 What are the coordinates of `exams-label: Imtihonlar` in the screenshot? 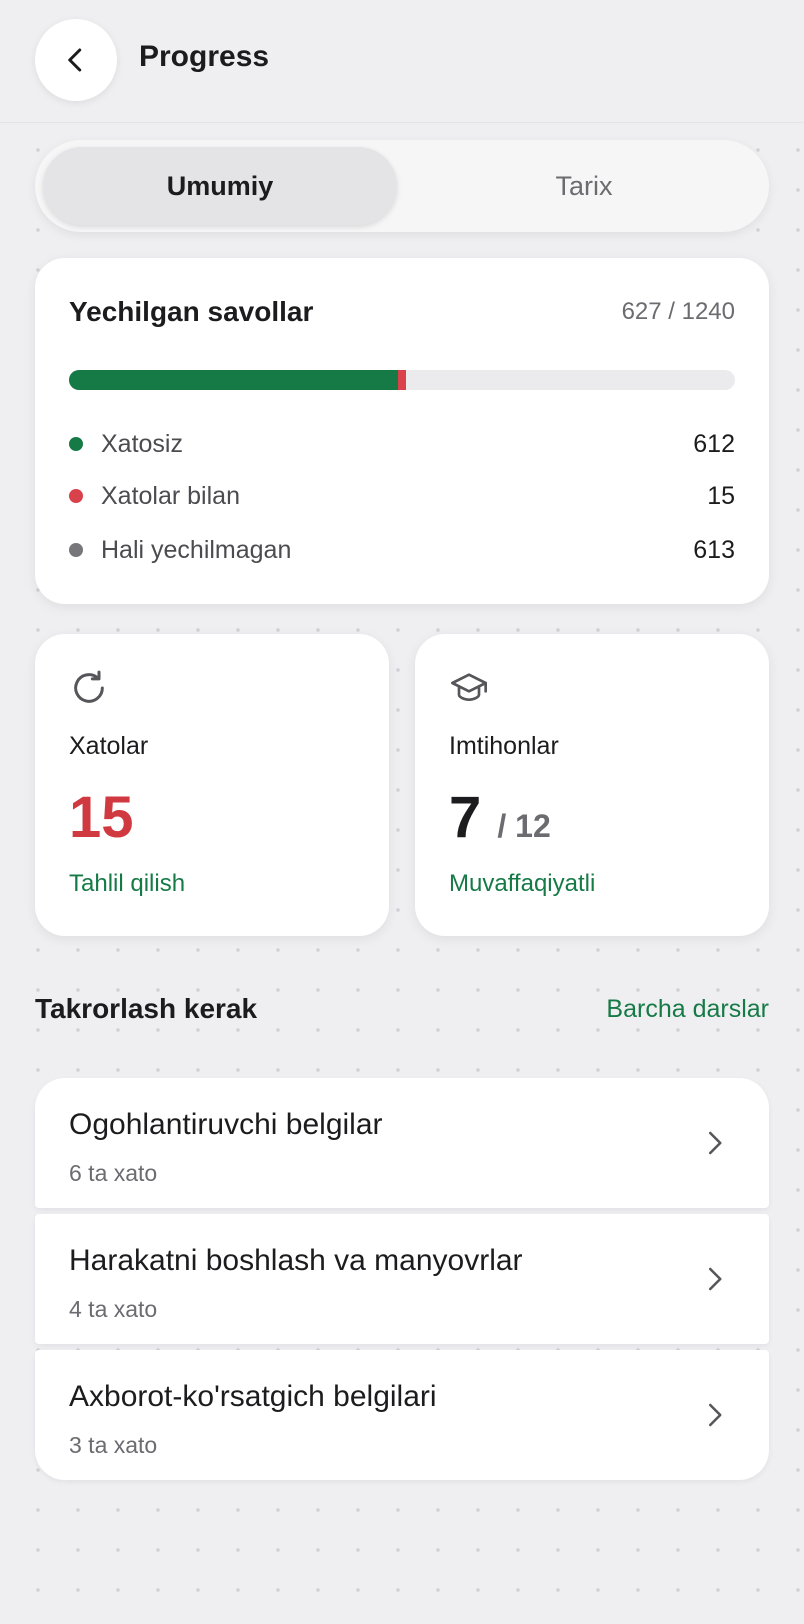 It's located at (504, 746).